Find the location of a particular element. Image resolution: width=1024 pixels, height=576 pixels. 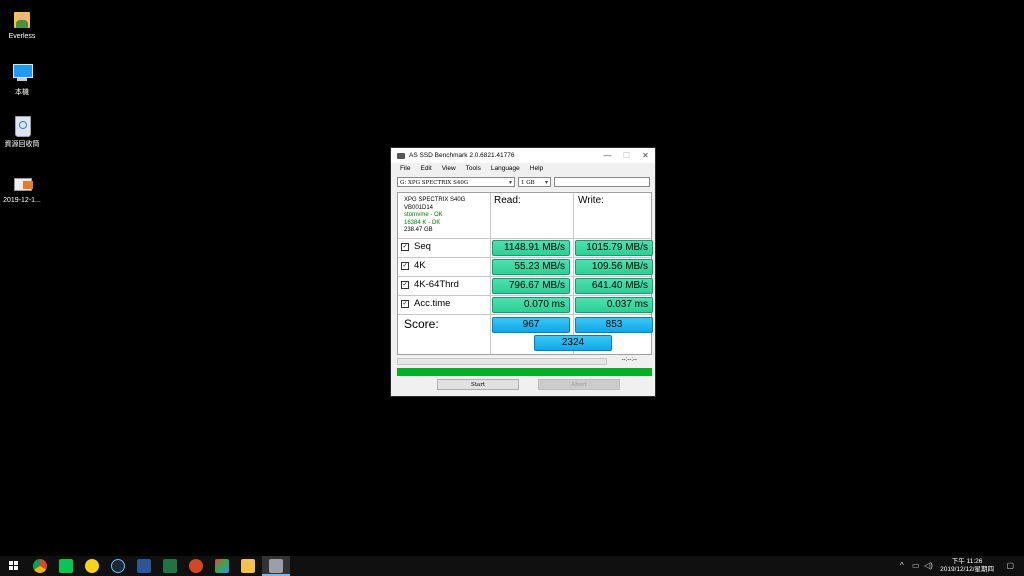

row-seq-checkbox: ✓ Seq is located at coordinates (416, 246).